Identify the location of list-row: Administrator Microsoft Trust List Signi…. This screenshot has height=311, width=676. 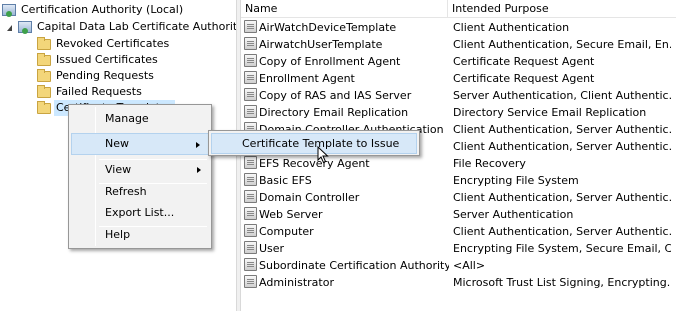
(458, 282).